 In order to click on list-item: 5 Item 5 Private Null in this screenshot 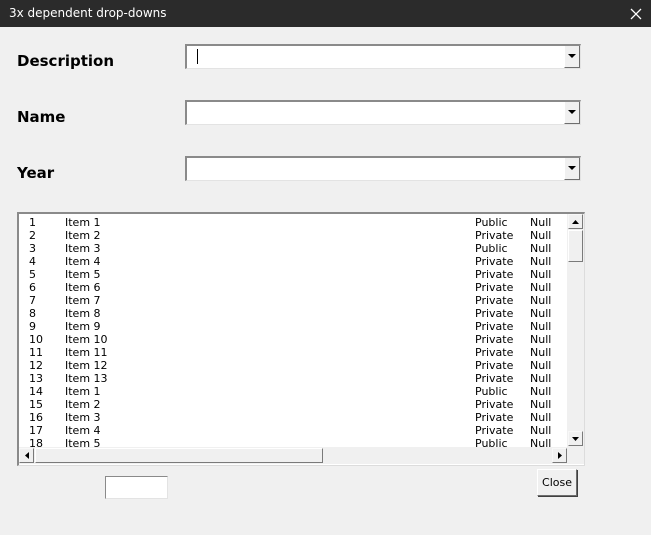, I will do `click(293, 274)`.